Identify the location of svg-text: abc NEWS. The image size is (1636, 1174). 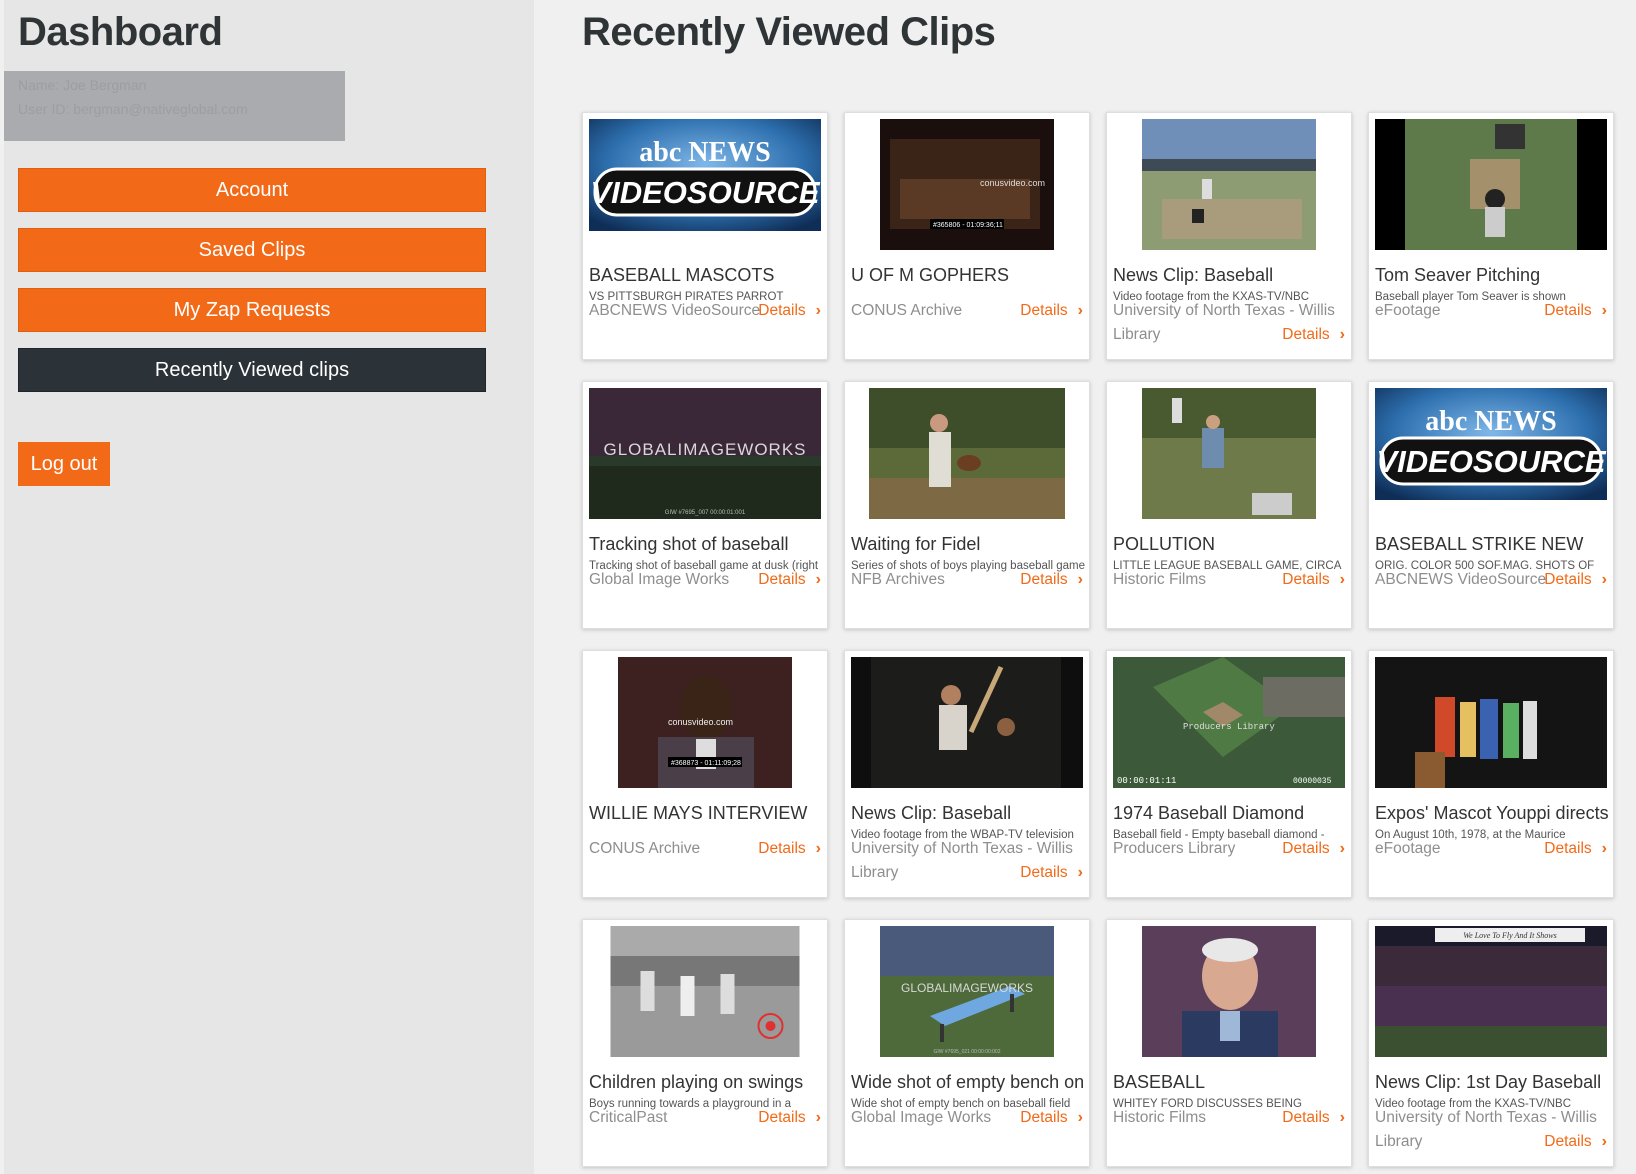
(1490, 421).